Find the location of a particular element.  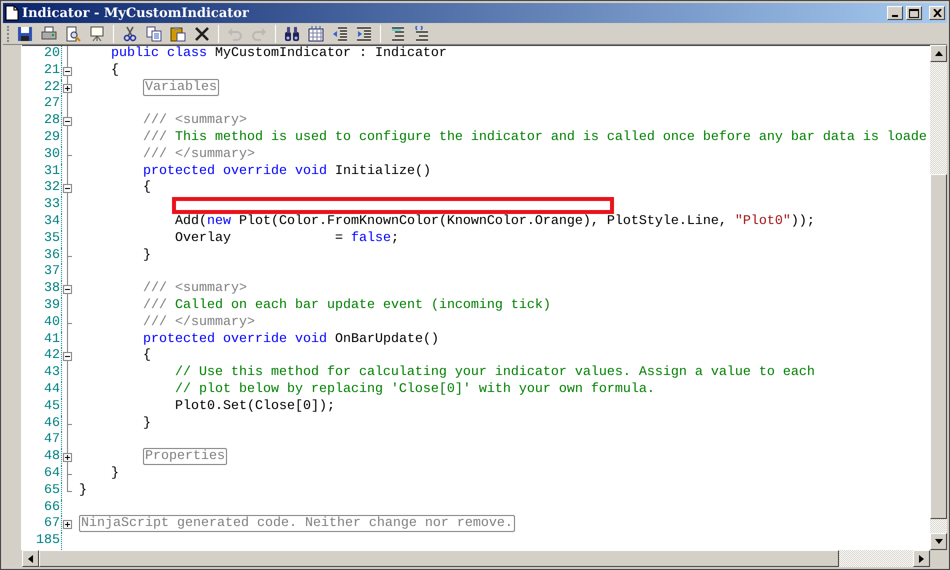

collapsed-region: Variables is located at coordinates (181, 87).